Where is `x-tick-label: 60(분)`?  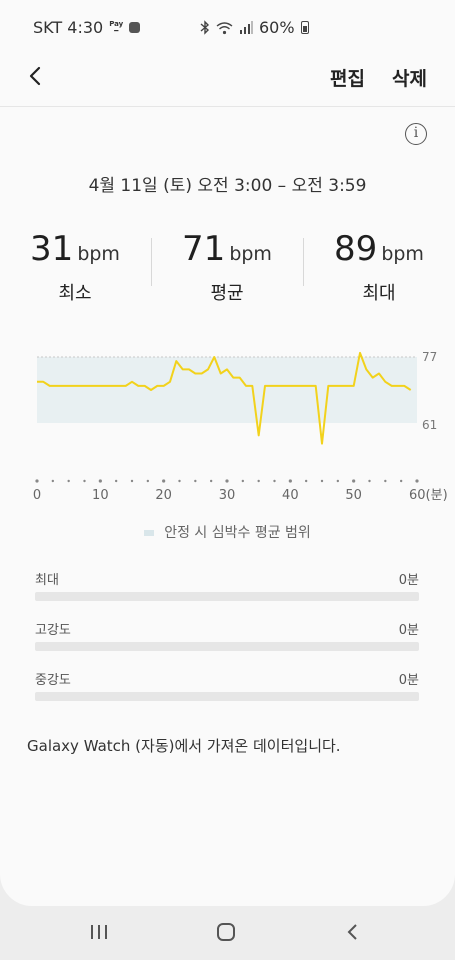
x-tick-label: 60(분) is located at coordinates (428, 495).